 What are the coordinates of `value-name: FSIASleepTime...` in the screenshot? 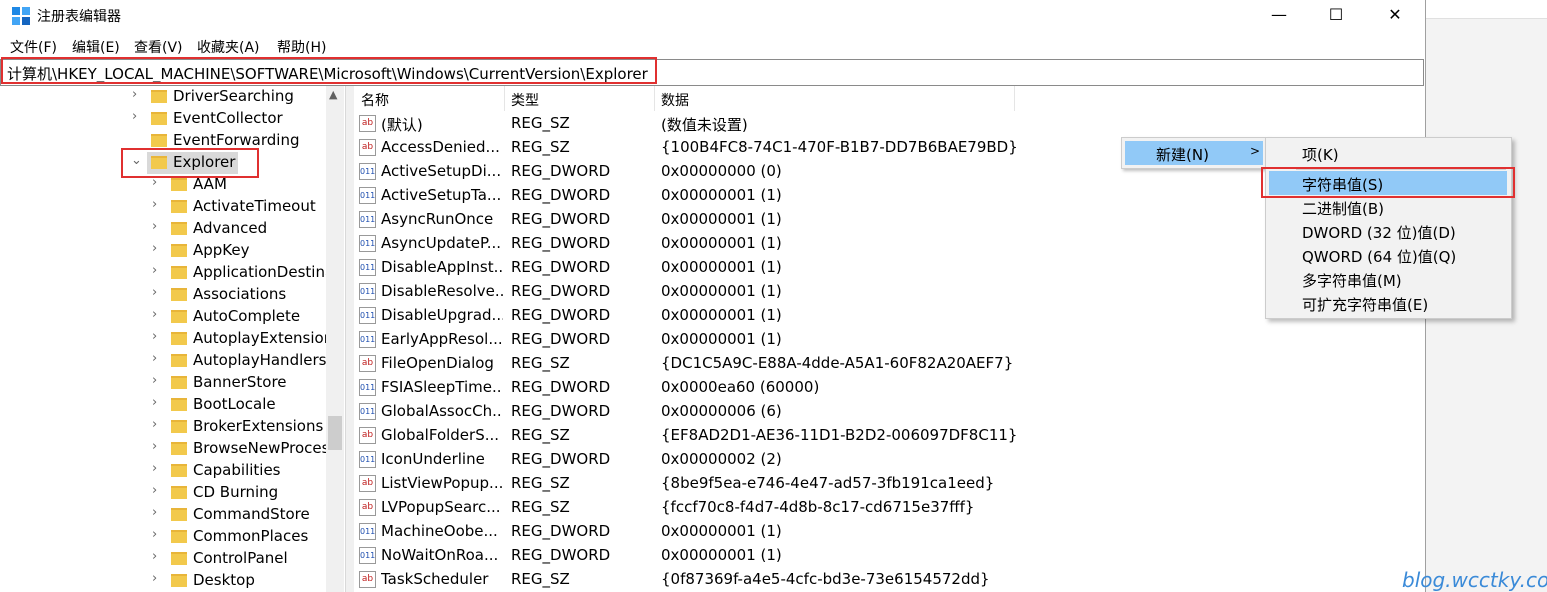 It's located at (442, 387).